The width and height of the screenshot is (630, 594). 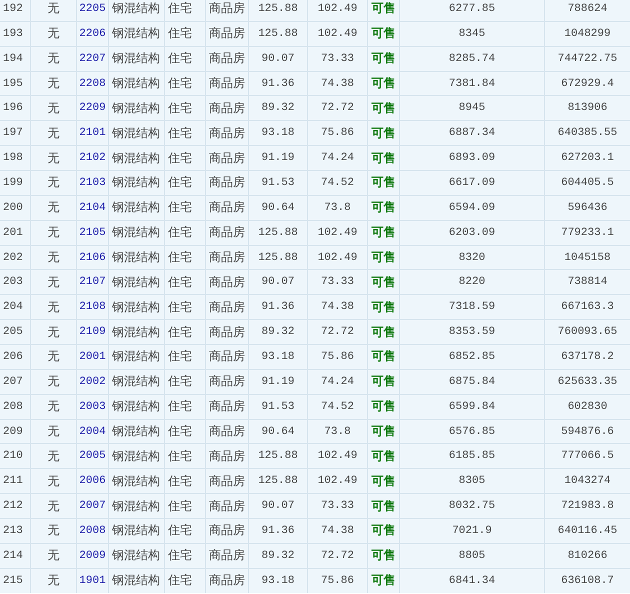 I want to click on table-cell: 8945, so click(x=472, y=108).